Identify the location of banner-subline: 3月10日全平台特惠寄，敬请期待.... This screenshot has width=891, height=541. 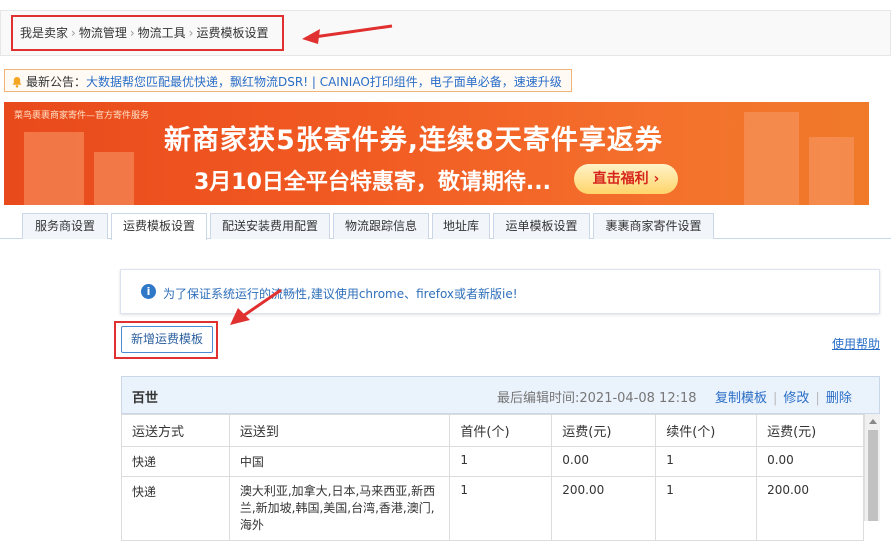
(372, 182).